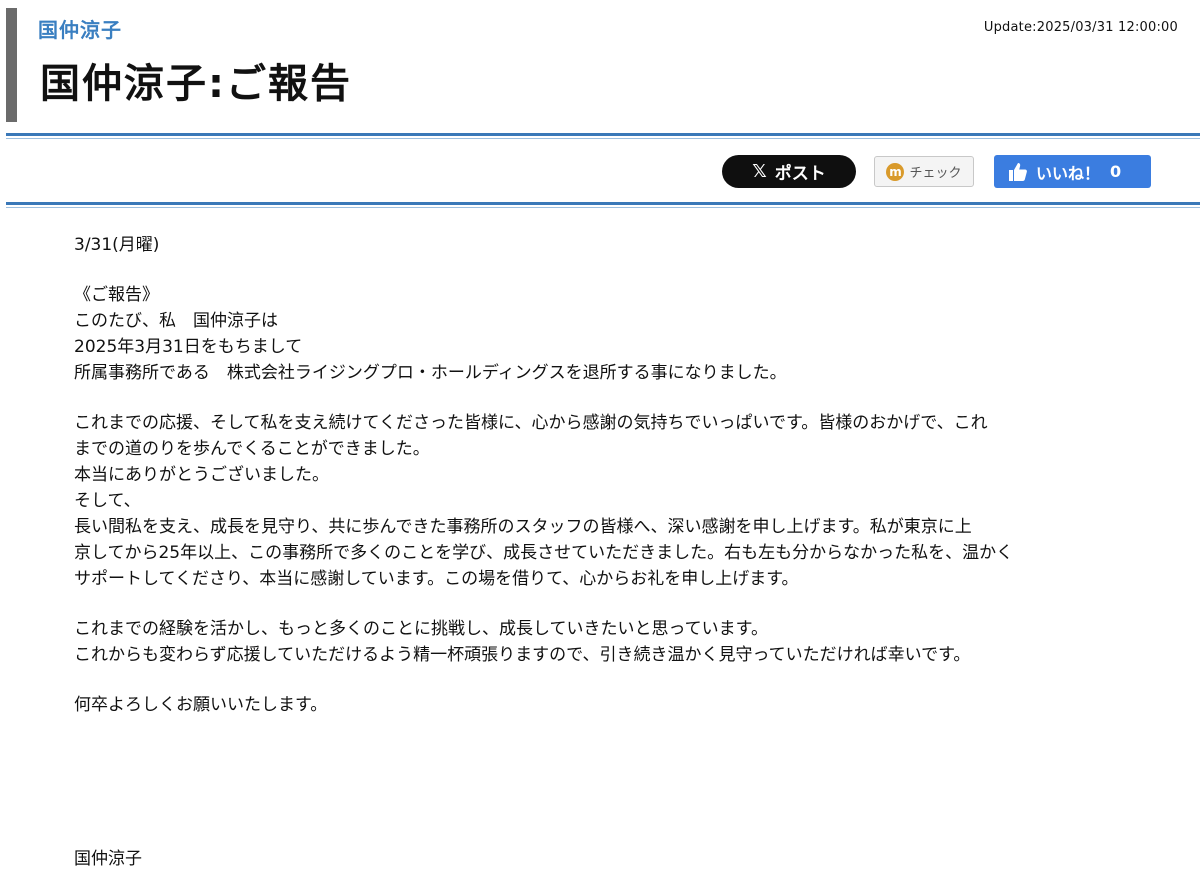 The height and width of the screenshot is (880, 1200). What do you see at coordinates (1068, 173) in the screenshot?
I see `like-button-label: いいね！` at bounding box center [1068, 173].